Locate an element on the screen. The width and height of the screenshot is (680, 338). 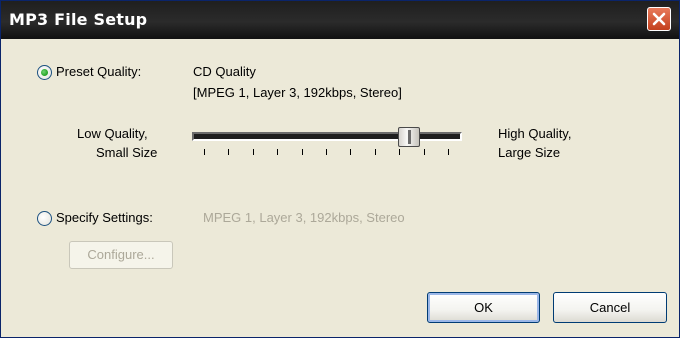
close-icon is located at coordinates (659, 19).